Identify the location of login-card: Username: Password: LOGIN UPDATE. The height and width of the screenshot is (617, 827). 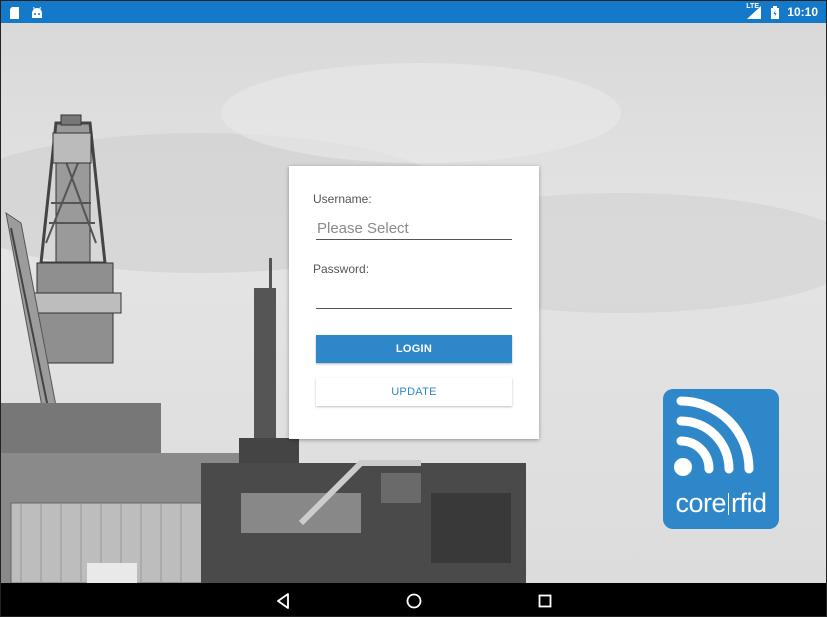
(414, 302).